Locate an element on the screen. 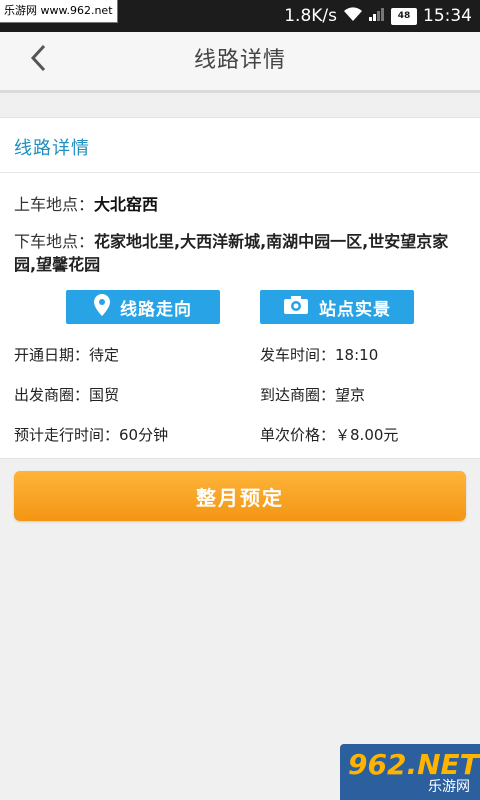  status-bar: 乐游网 www.962.net 1.8K/s 48 15:34 is located at coordinates (240, 16).